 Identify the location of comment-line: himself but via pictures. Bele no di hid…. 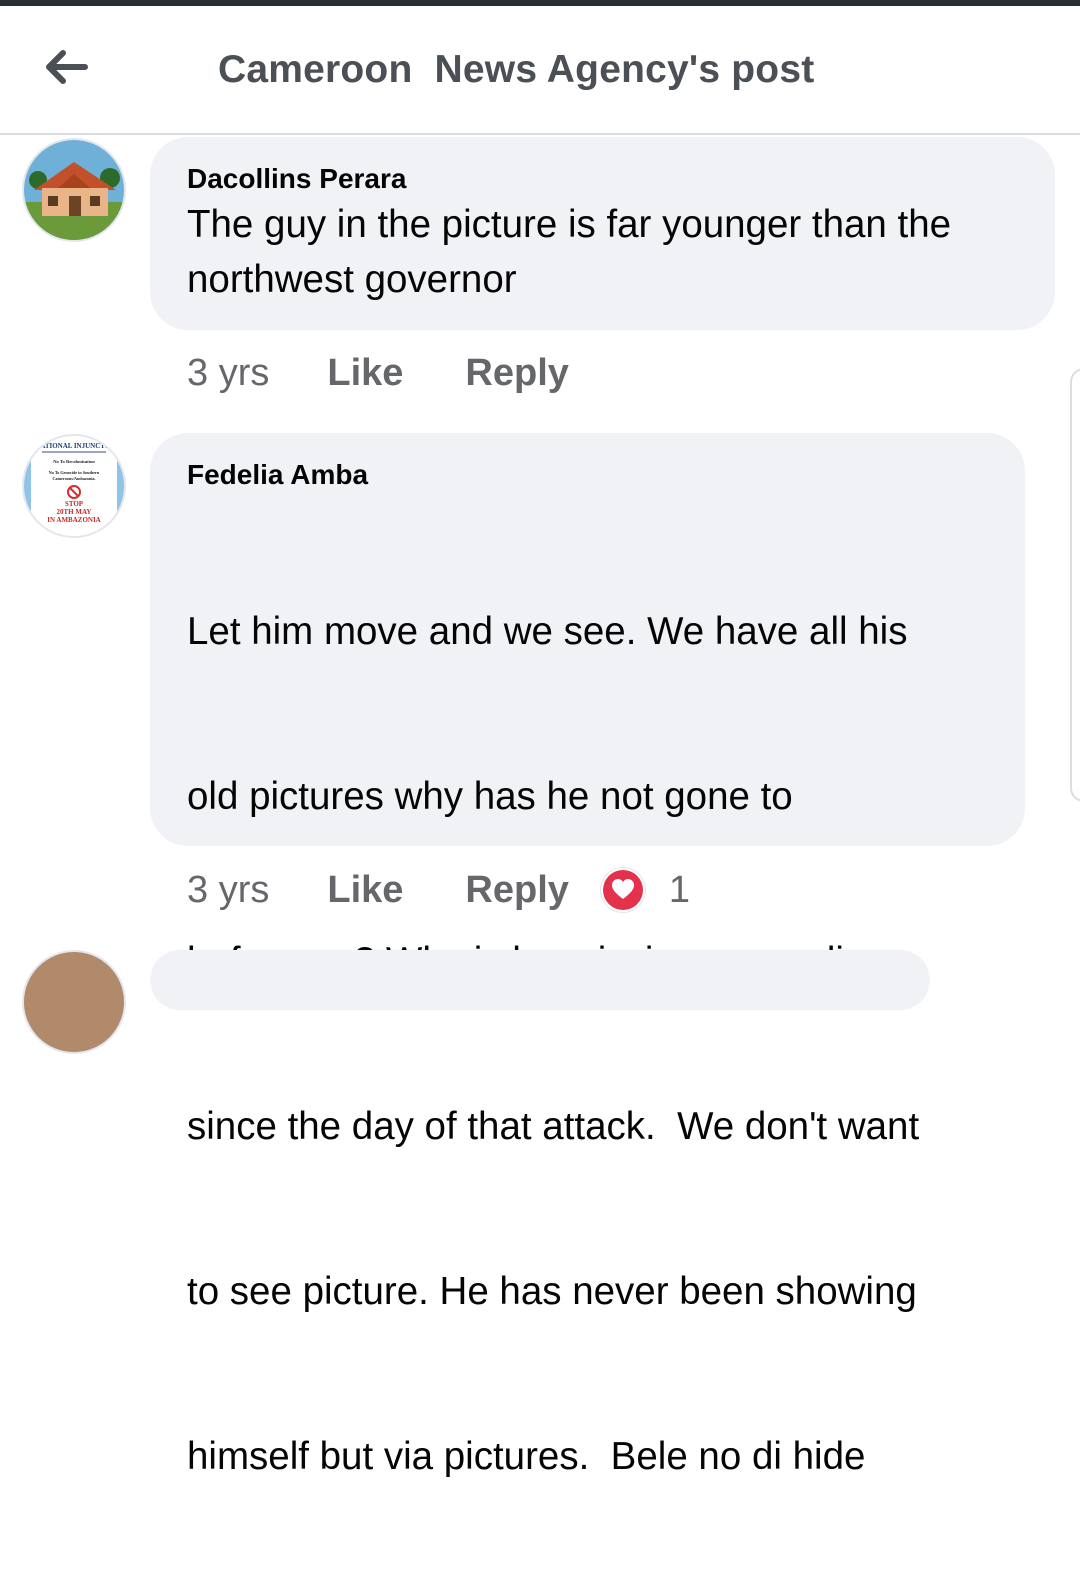
(526, 1456).